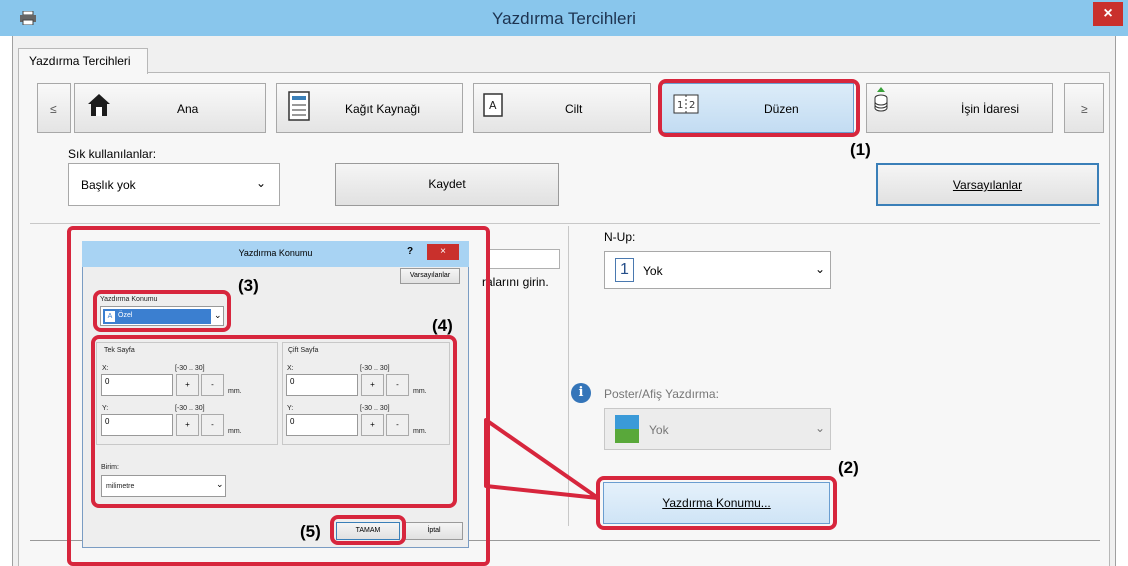 This screenshot has height=566, width=1128. I want to click on callout-connector, so click(542, 459).